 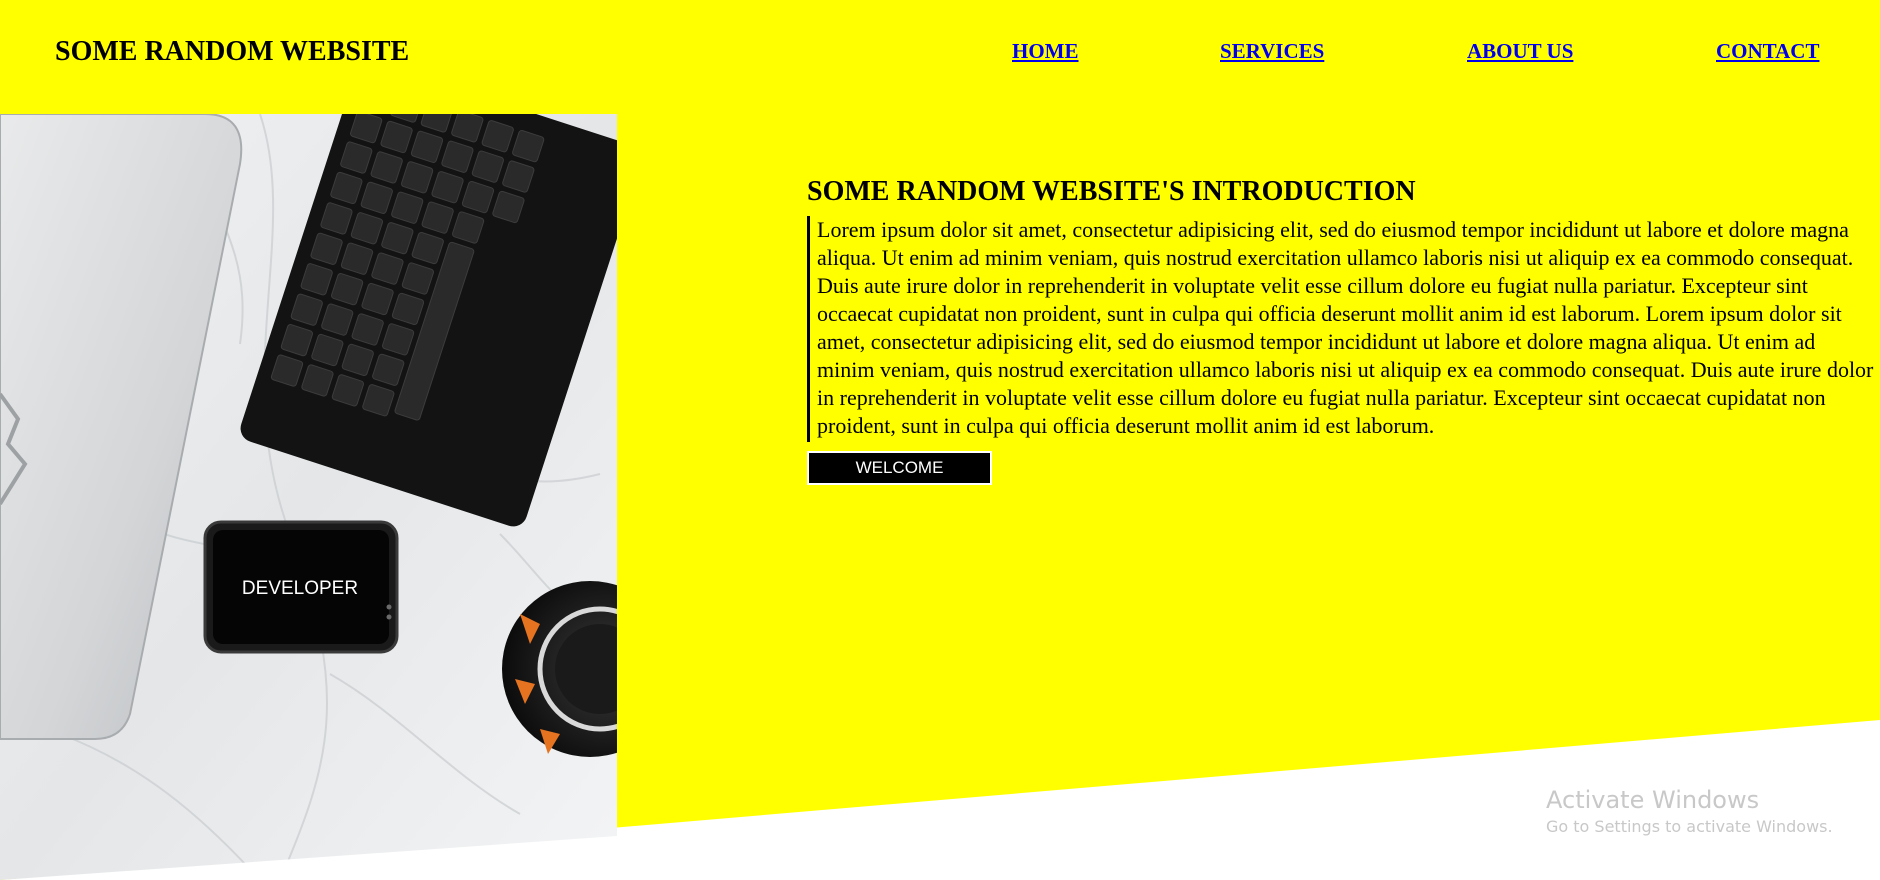 I want to click on activate-windows-title: Activate Windows, so click(x=1653, y=800).